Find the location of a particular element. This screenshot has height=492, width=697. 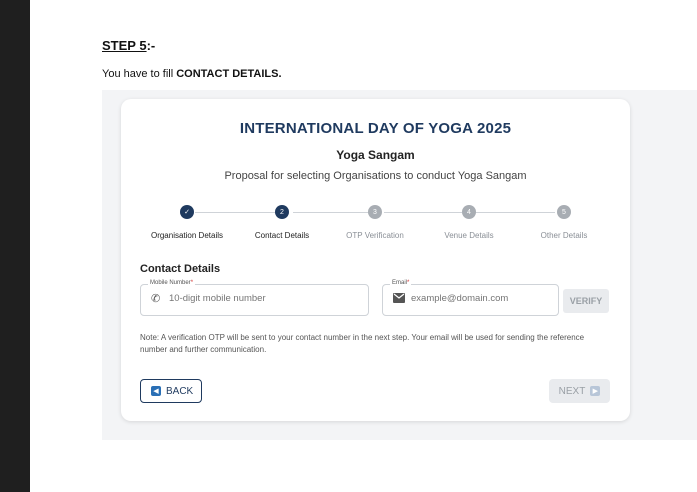

instruction-bold: CONTACT DETAILS. is located at coordinates (229, 74).